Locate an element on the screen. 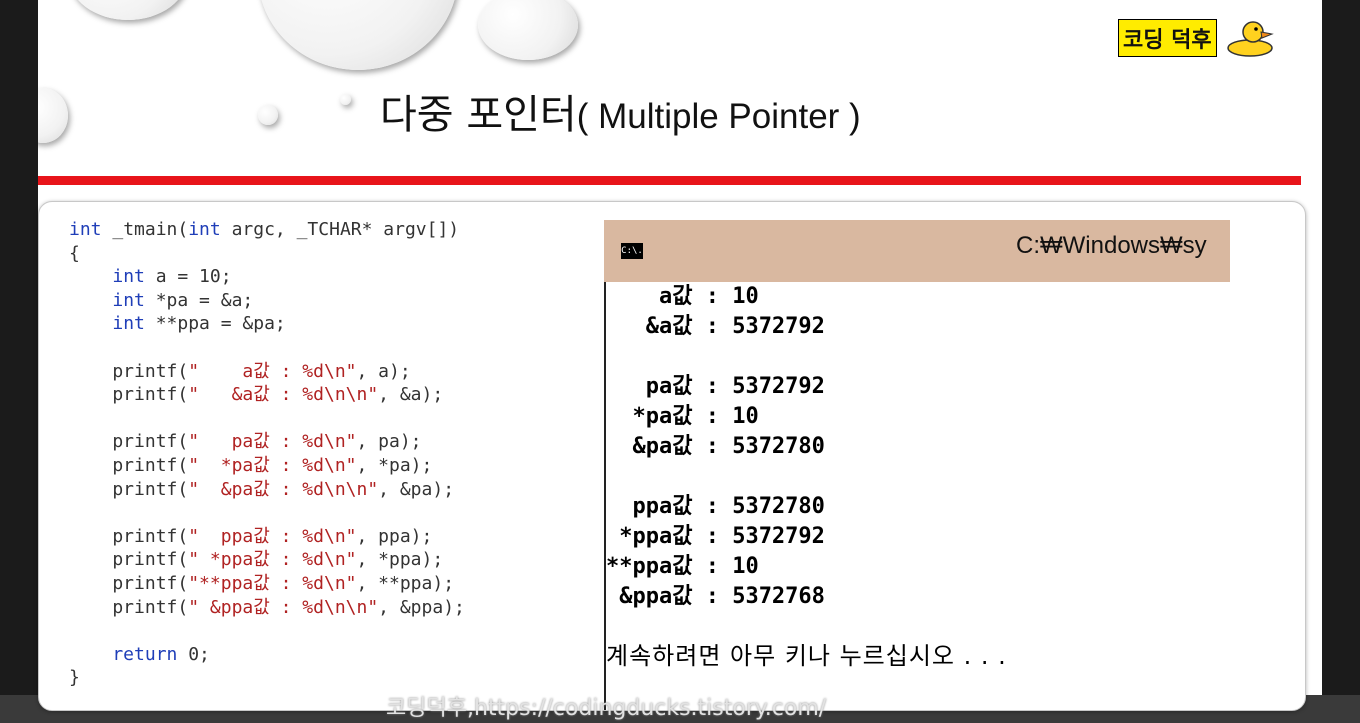  console-title-bar: C:\. C:₩Windows₩sy is located at coordinates (917, 251).